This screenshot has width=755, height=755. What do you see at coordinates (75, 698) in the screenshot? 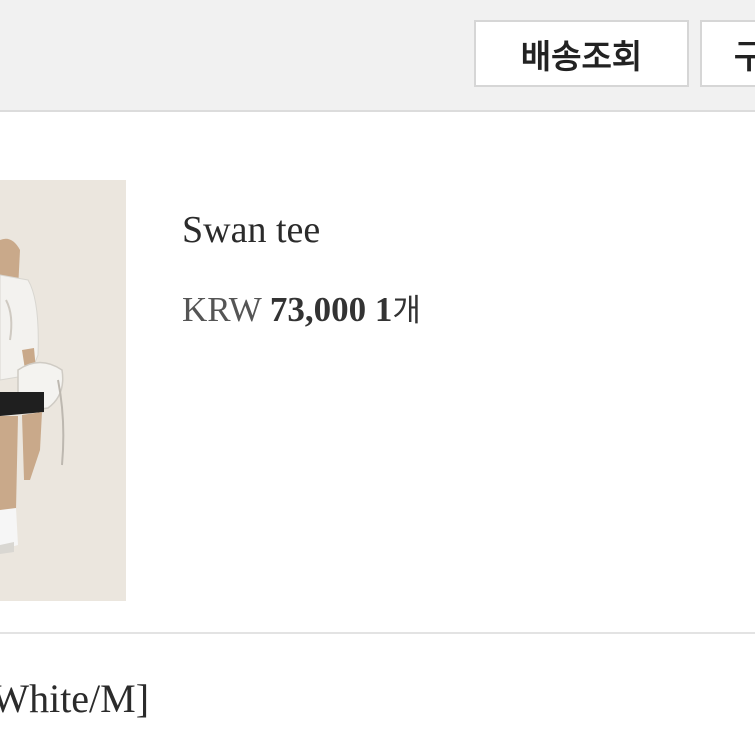
I see `product-option: [White/M]` at bounding box center [75, 698].